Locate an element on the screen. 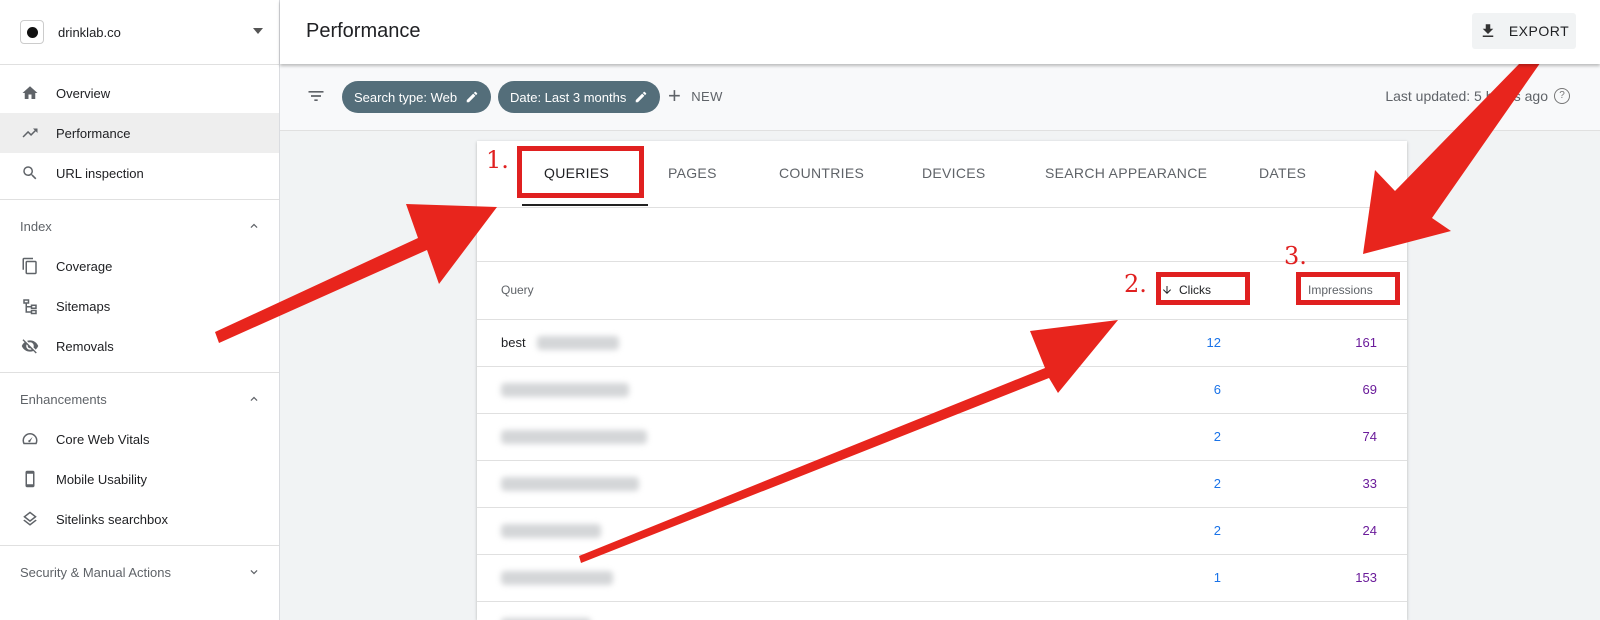 The image size is (1600, 620). top-header: Performance EXPORT is located at coordinates (940, 32).